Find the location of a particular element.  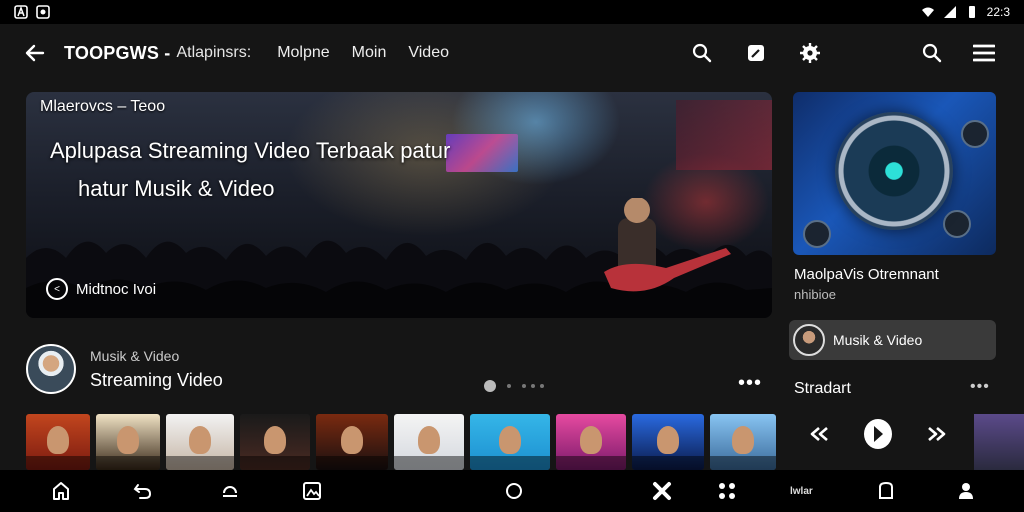

circle-home-button is located at coordinates (514, 491).